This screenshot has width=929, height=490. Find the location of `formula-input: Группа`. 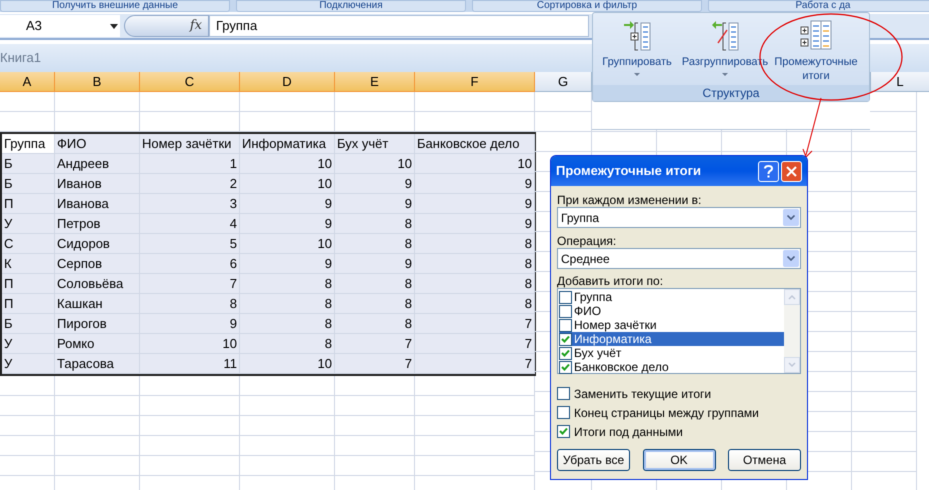

formula-input: Группа is located at coordinates (399, 26).